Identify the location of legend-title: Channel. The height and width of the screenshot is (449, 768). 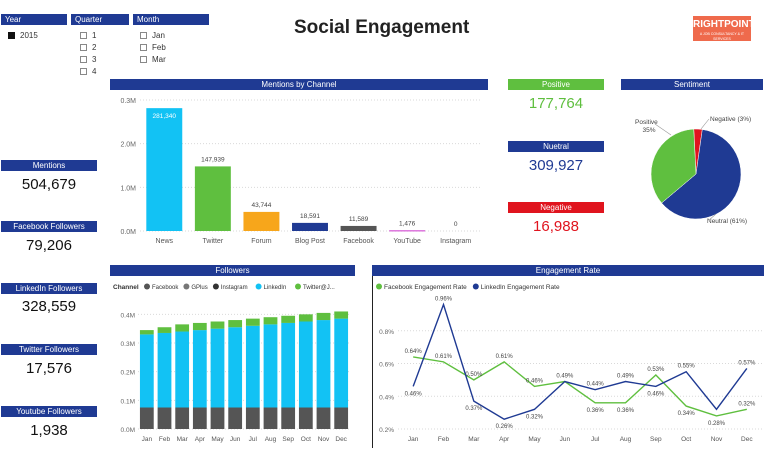
(126, 287).